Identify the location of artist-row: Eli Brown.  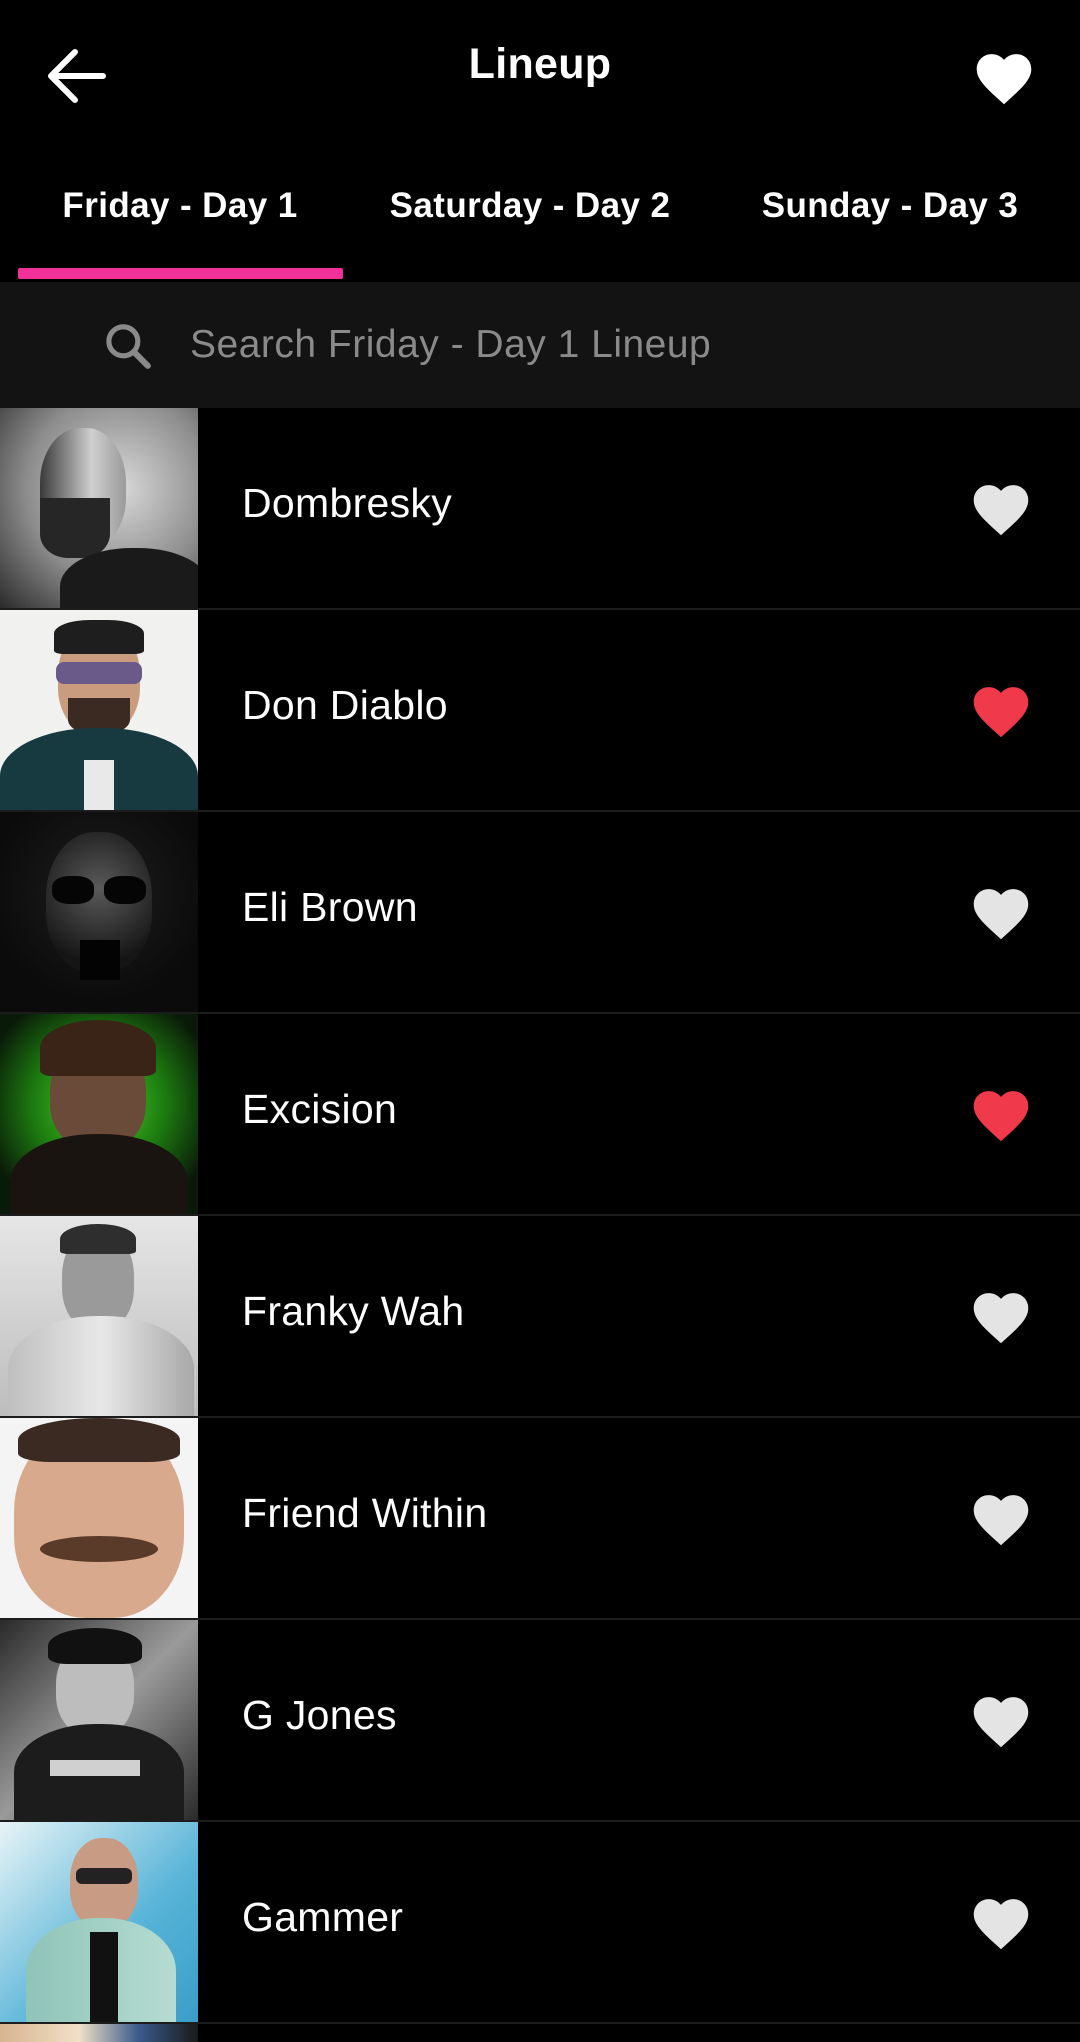
(540, 913).